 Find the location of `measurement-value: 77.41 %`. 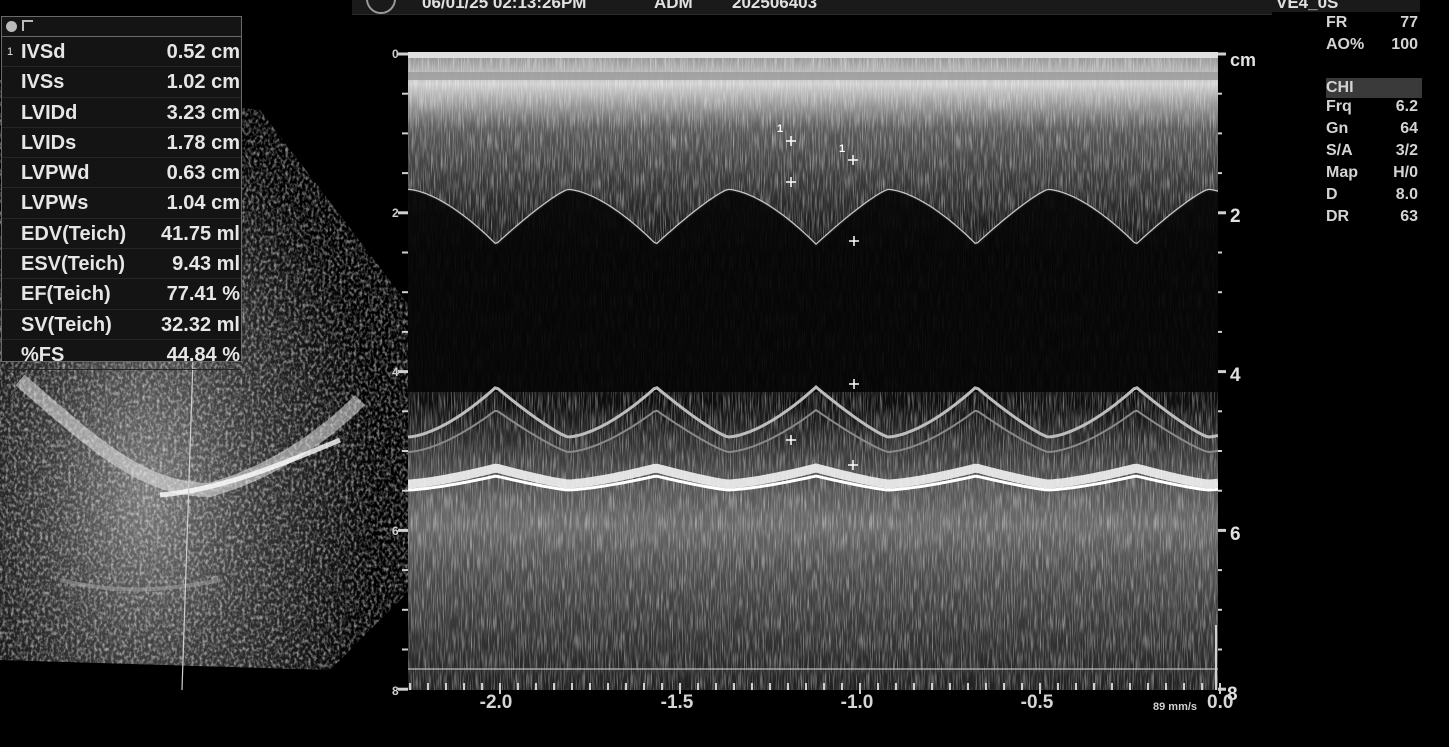

measurement-value: 77.41 % is located at coordinates (203, 294).